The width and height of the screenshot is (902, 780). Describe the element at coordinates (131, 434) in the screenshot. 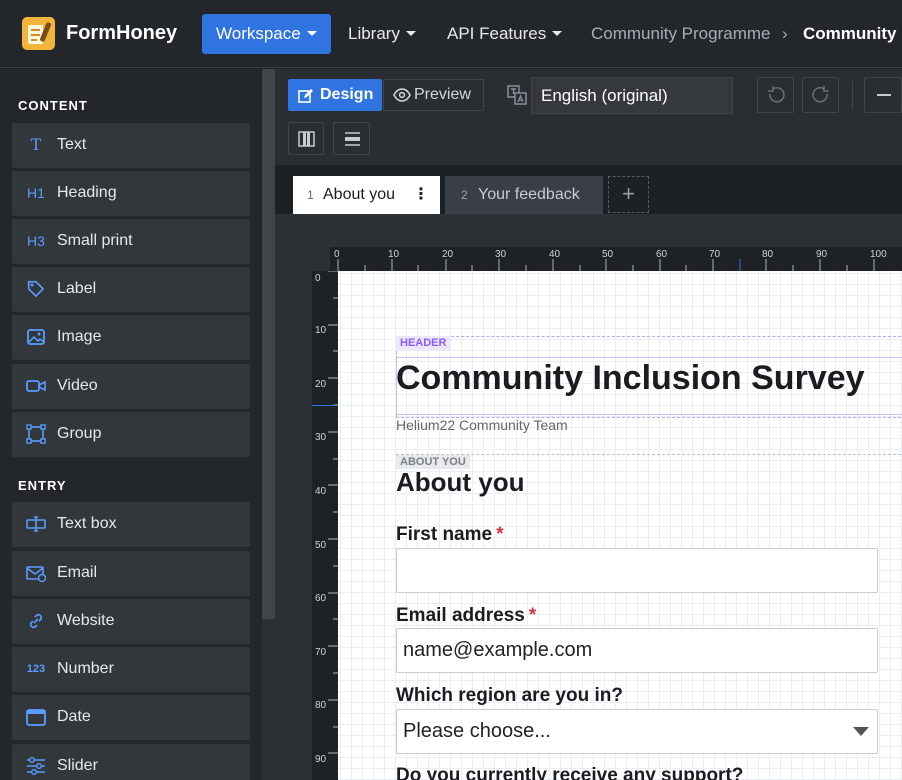

I see `sidebar-item-group: Group` at that location.